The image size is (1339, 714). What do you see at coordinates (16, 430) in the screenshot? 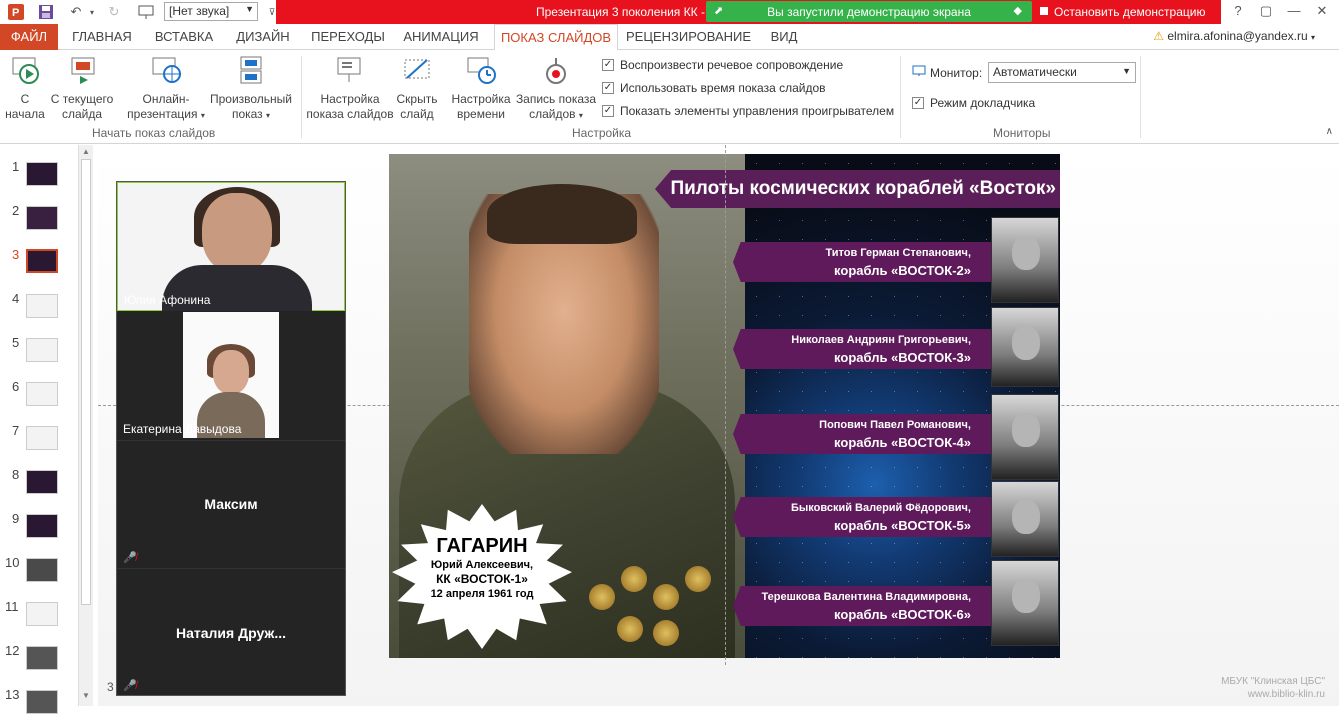
I see `thumb-number: 7` at bounding box center [16, 430].